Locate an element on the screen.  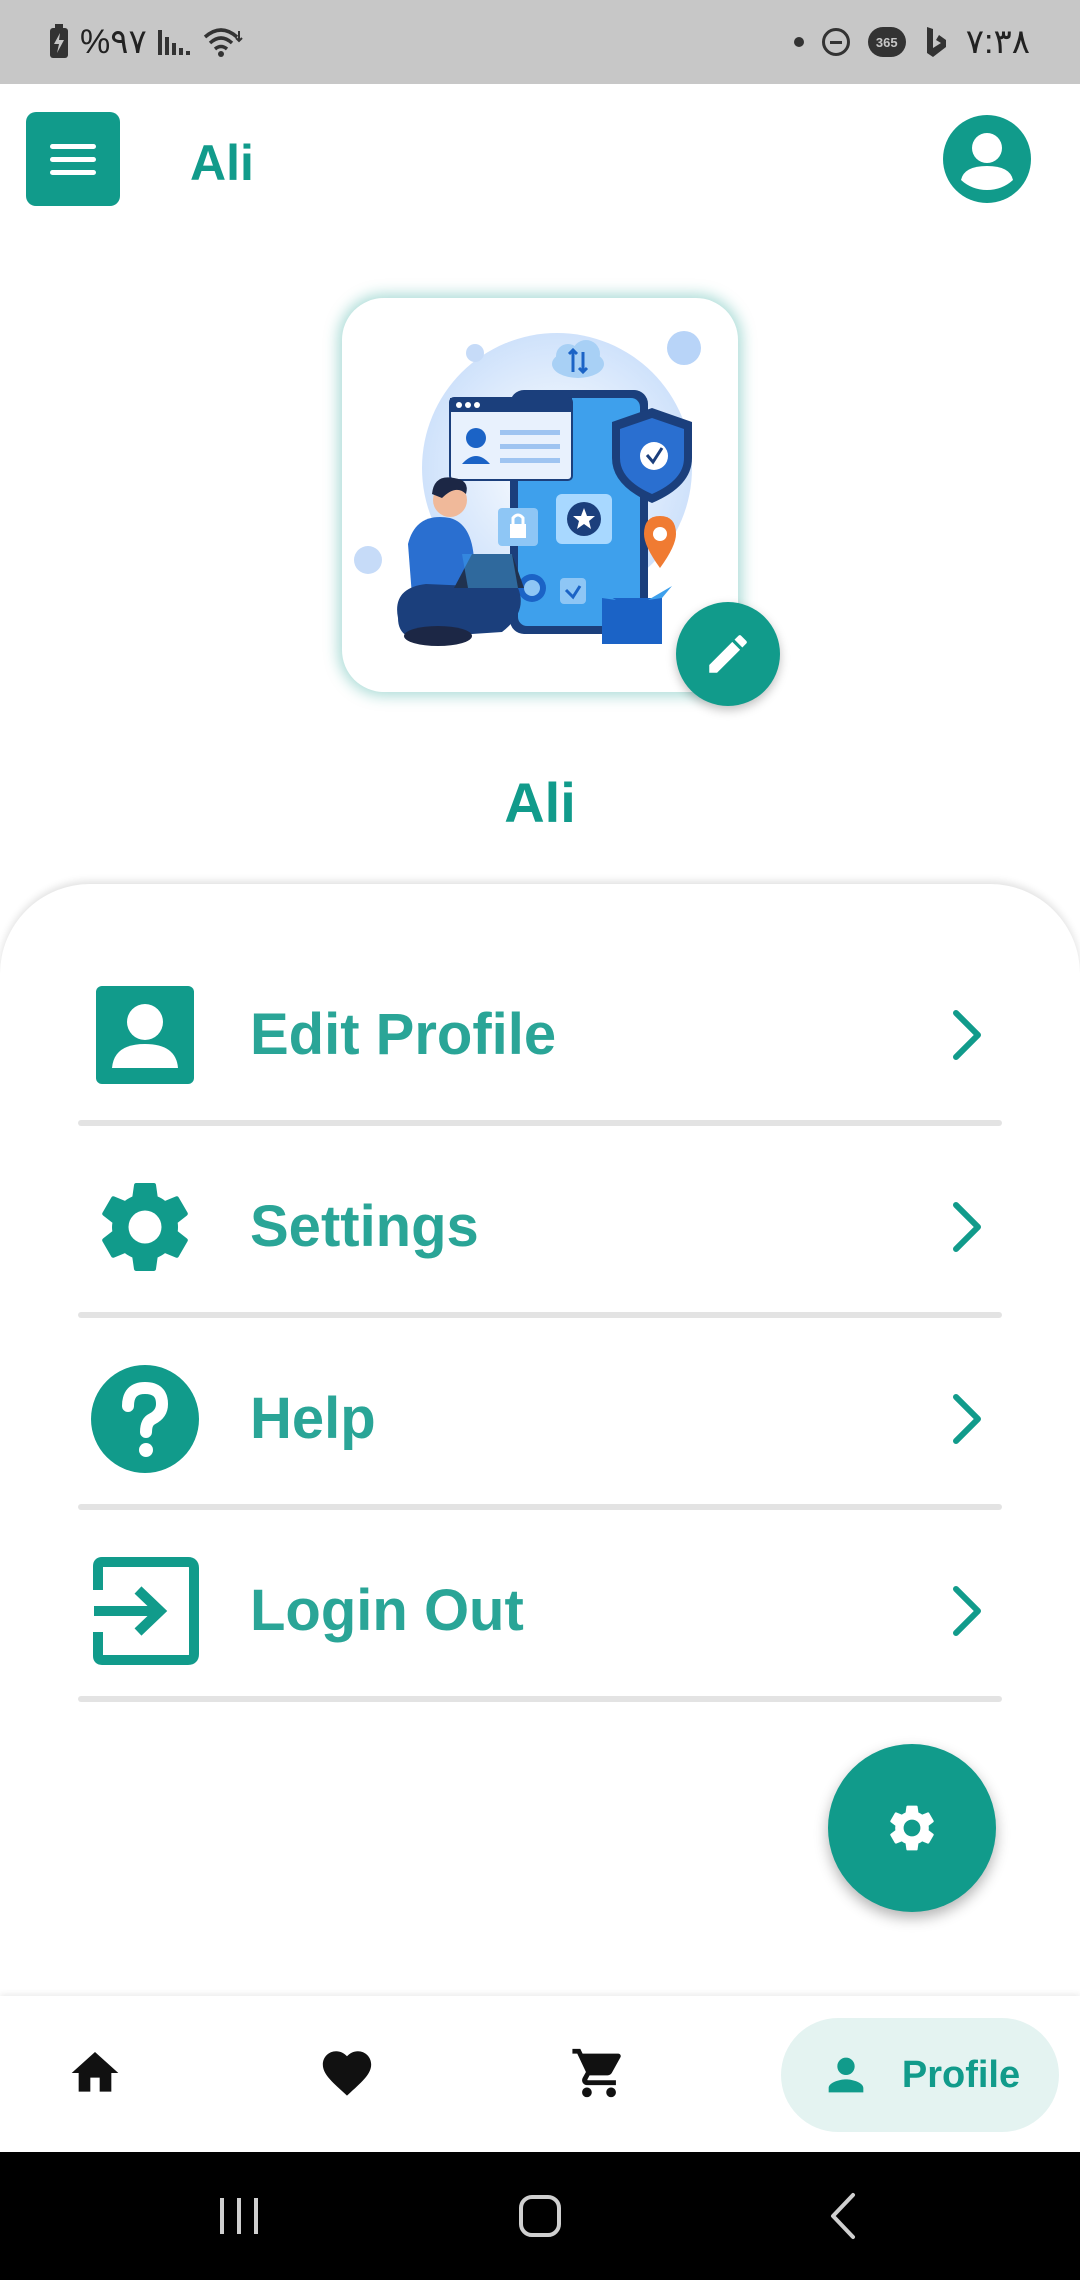
nav-profile: Profile is located at coordinates (920, 2075).